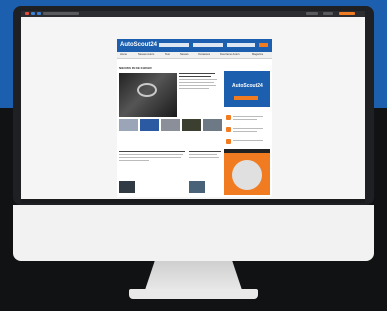 This screenshot has height=311, width=387. I want to click on advertisement-banner: AutoScout24, so click(247, 89).